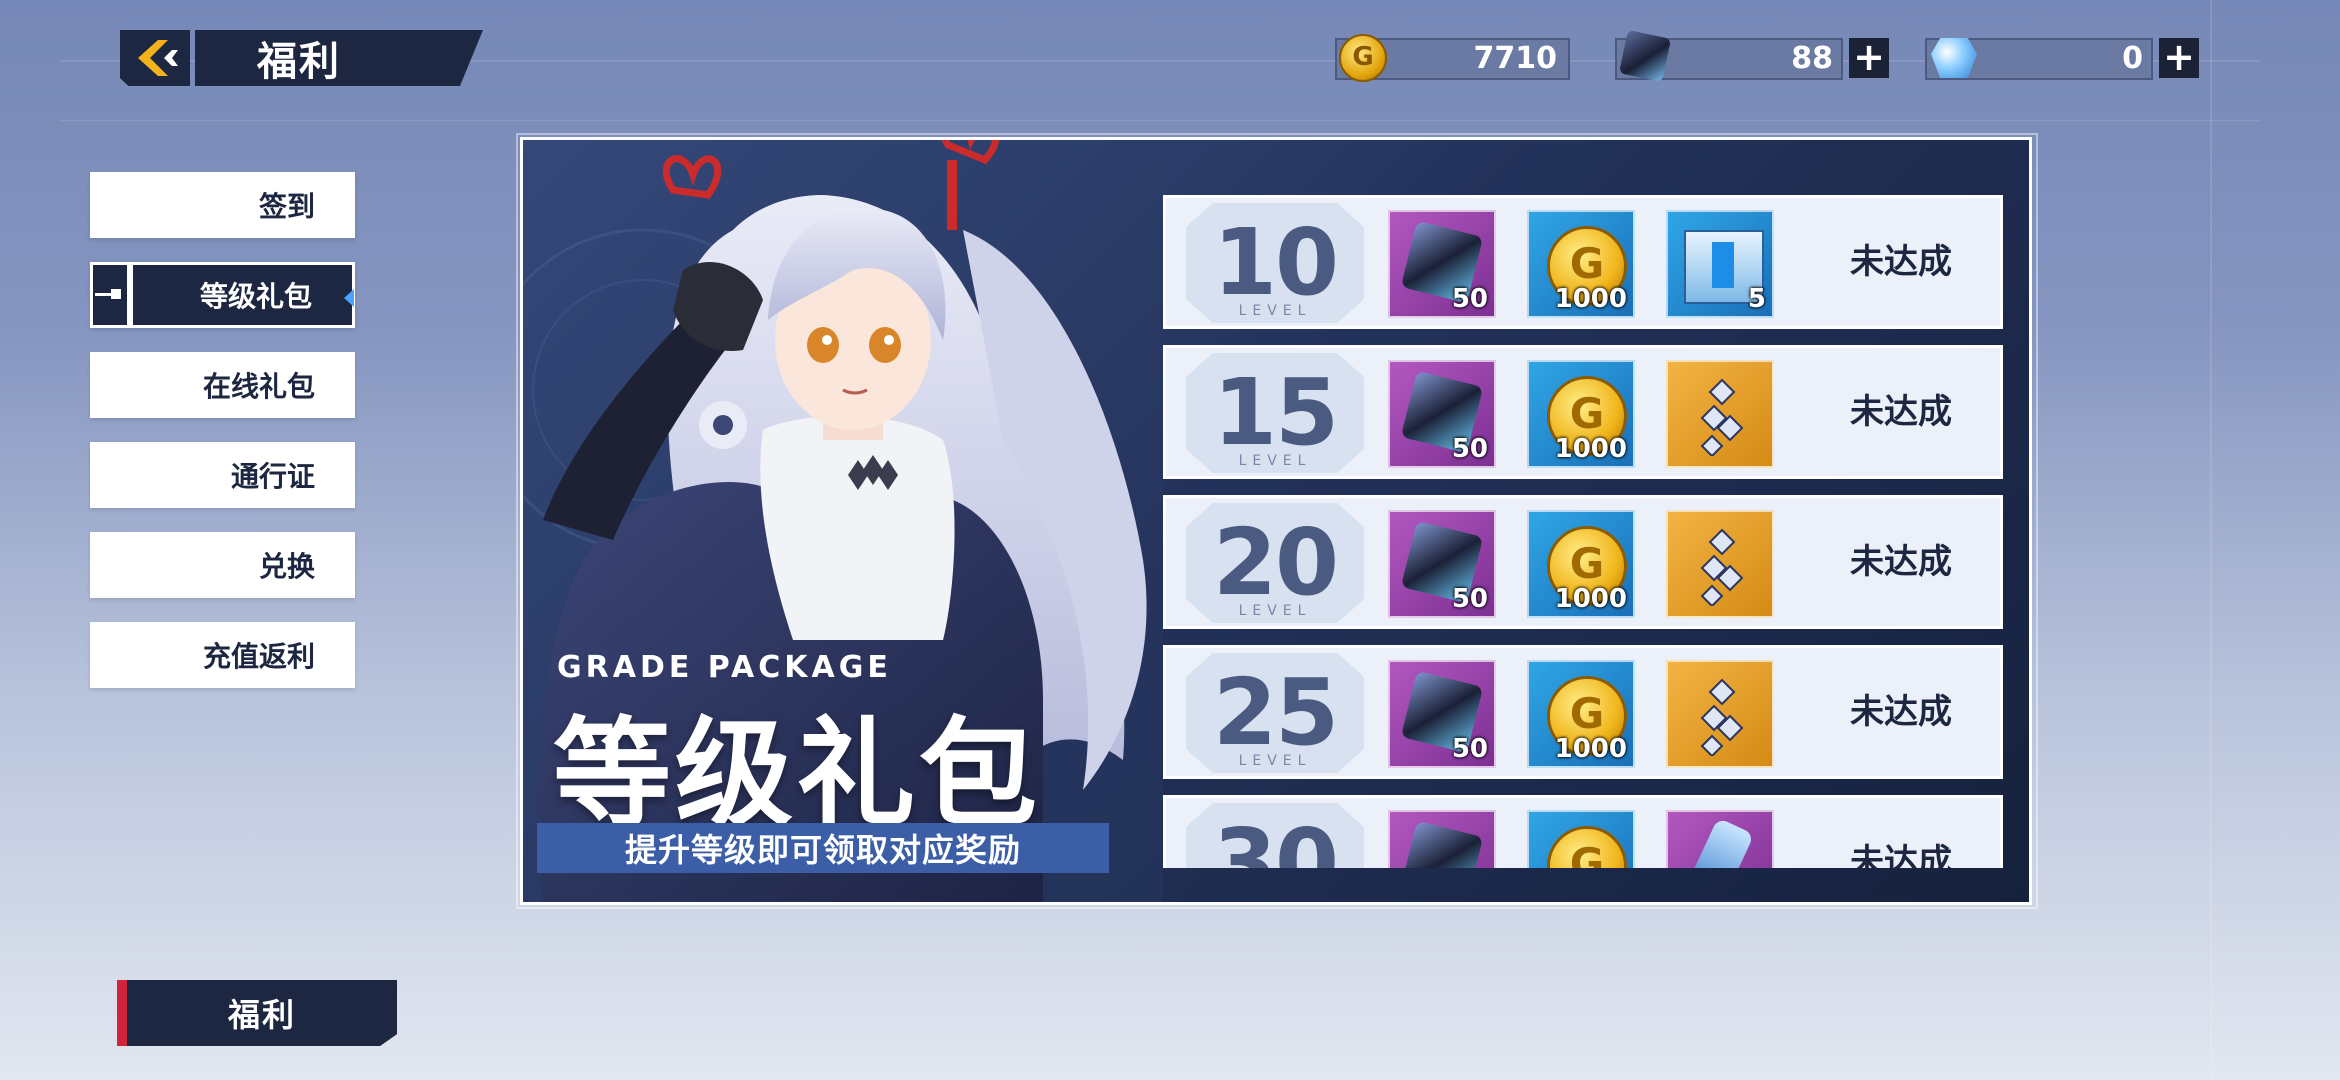  Describe the element at coordinates (2179, 58) in the screenshot. I see `add-gem-button: +` at that location.